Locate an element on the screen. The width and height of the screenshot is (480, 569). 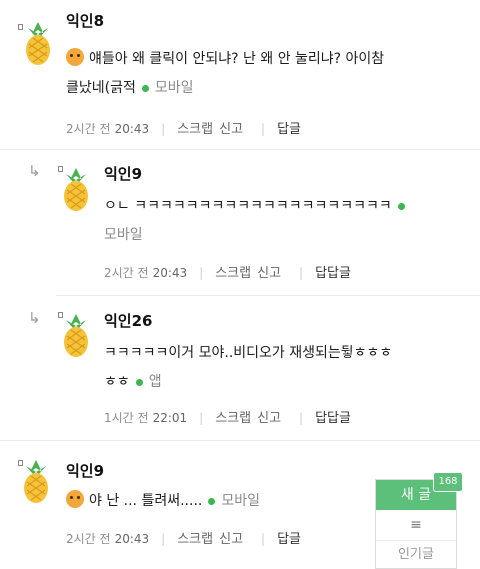
new-post-count-badge: 168 is located at coordinates (448, 482).